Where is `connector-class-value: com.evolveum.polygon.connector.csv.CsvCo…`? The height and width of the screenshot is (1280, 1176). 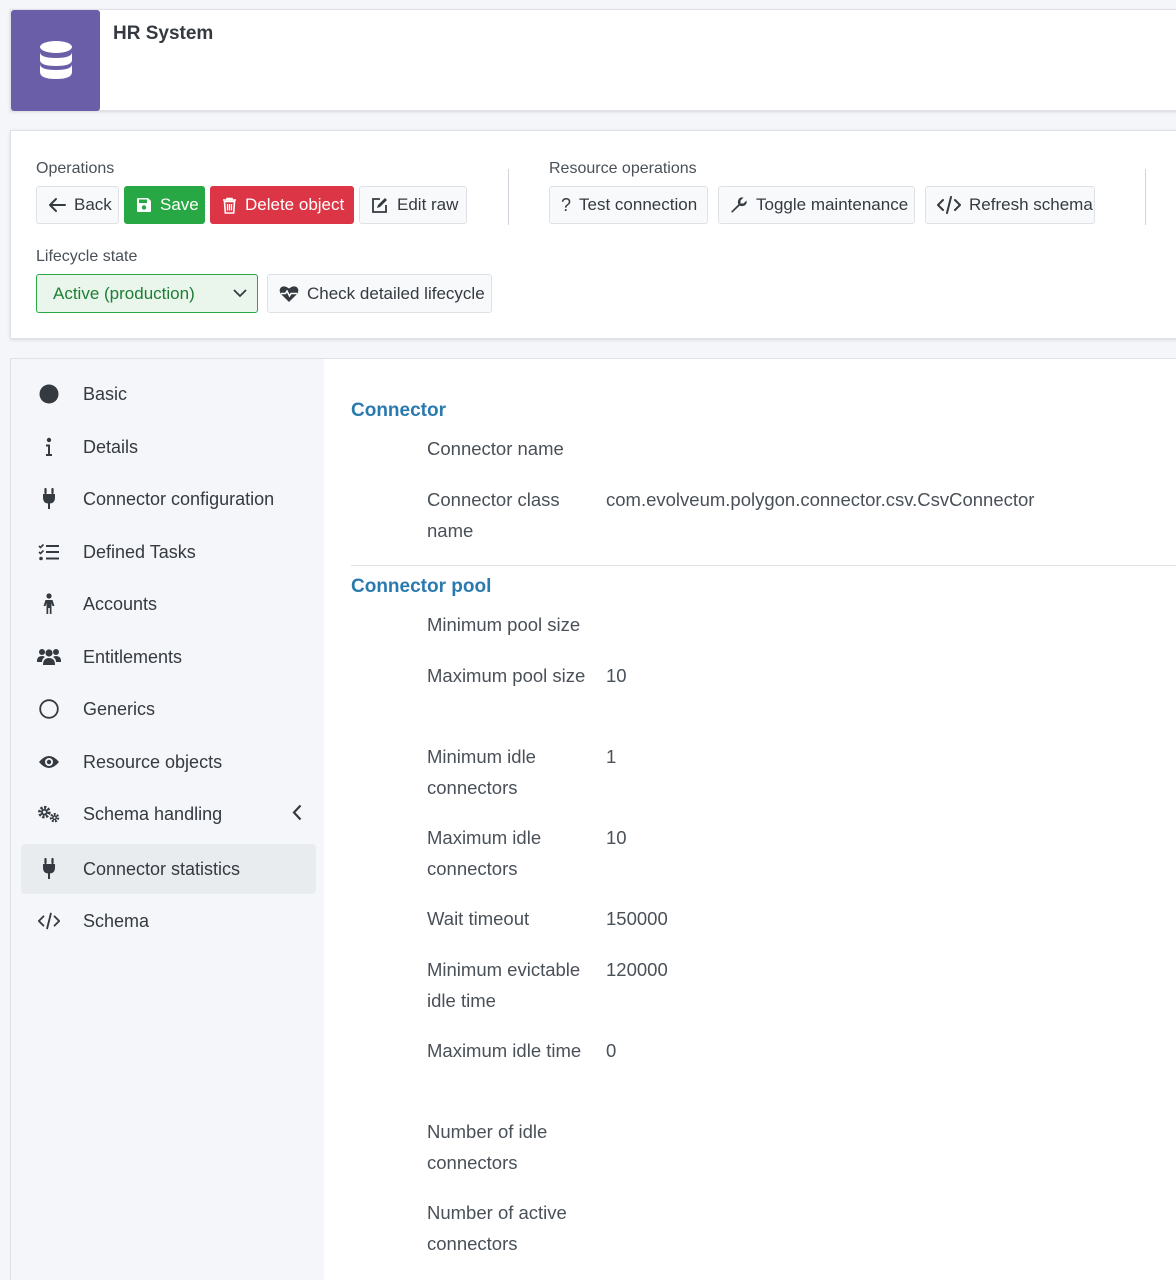 connector-class-value: com.evolveum.polygon.connector.csv.CsvCo… is located at coordinates (820, 499).